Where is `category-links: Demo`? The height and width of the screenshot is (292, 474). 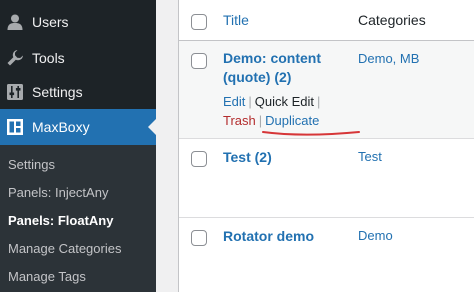
category-links: Demo is located at coordinates (375, 236).